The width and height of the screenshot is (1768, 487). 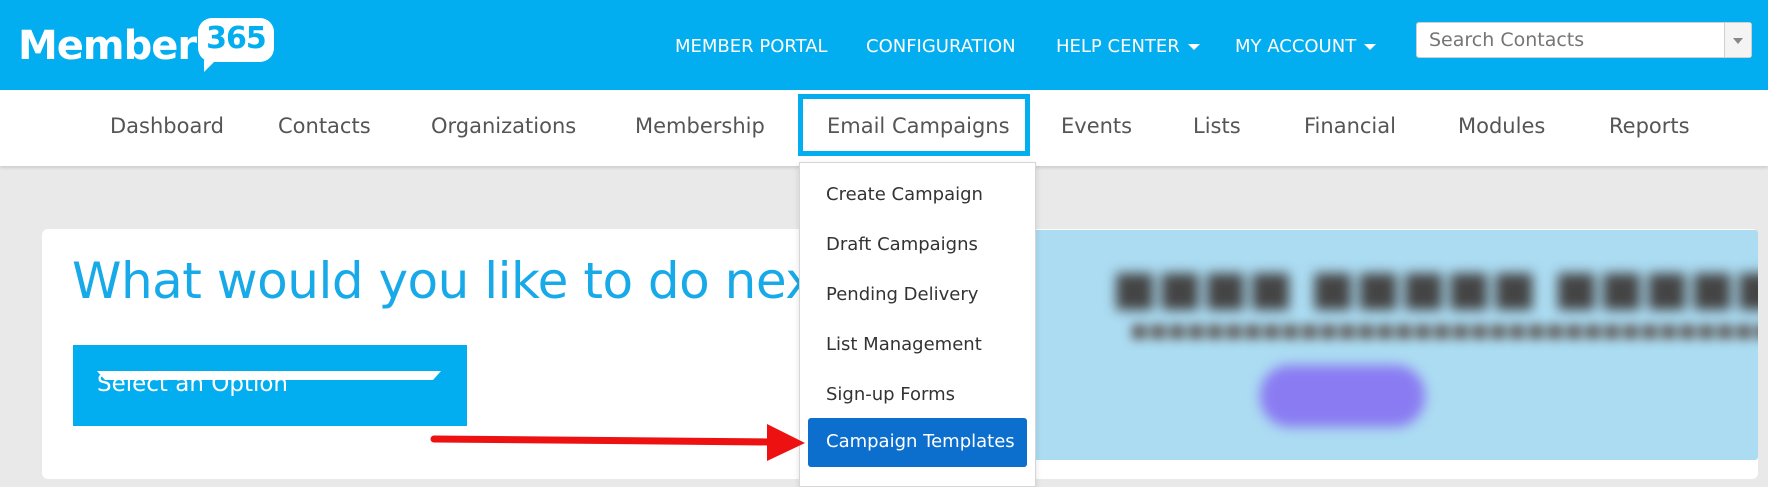 I want to click on red-arrow-annotation, so click(x=617, y=442).